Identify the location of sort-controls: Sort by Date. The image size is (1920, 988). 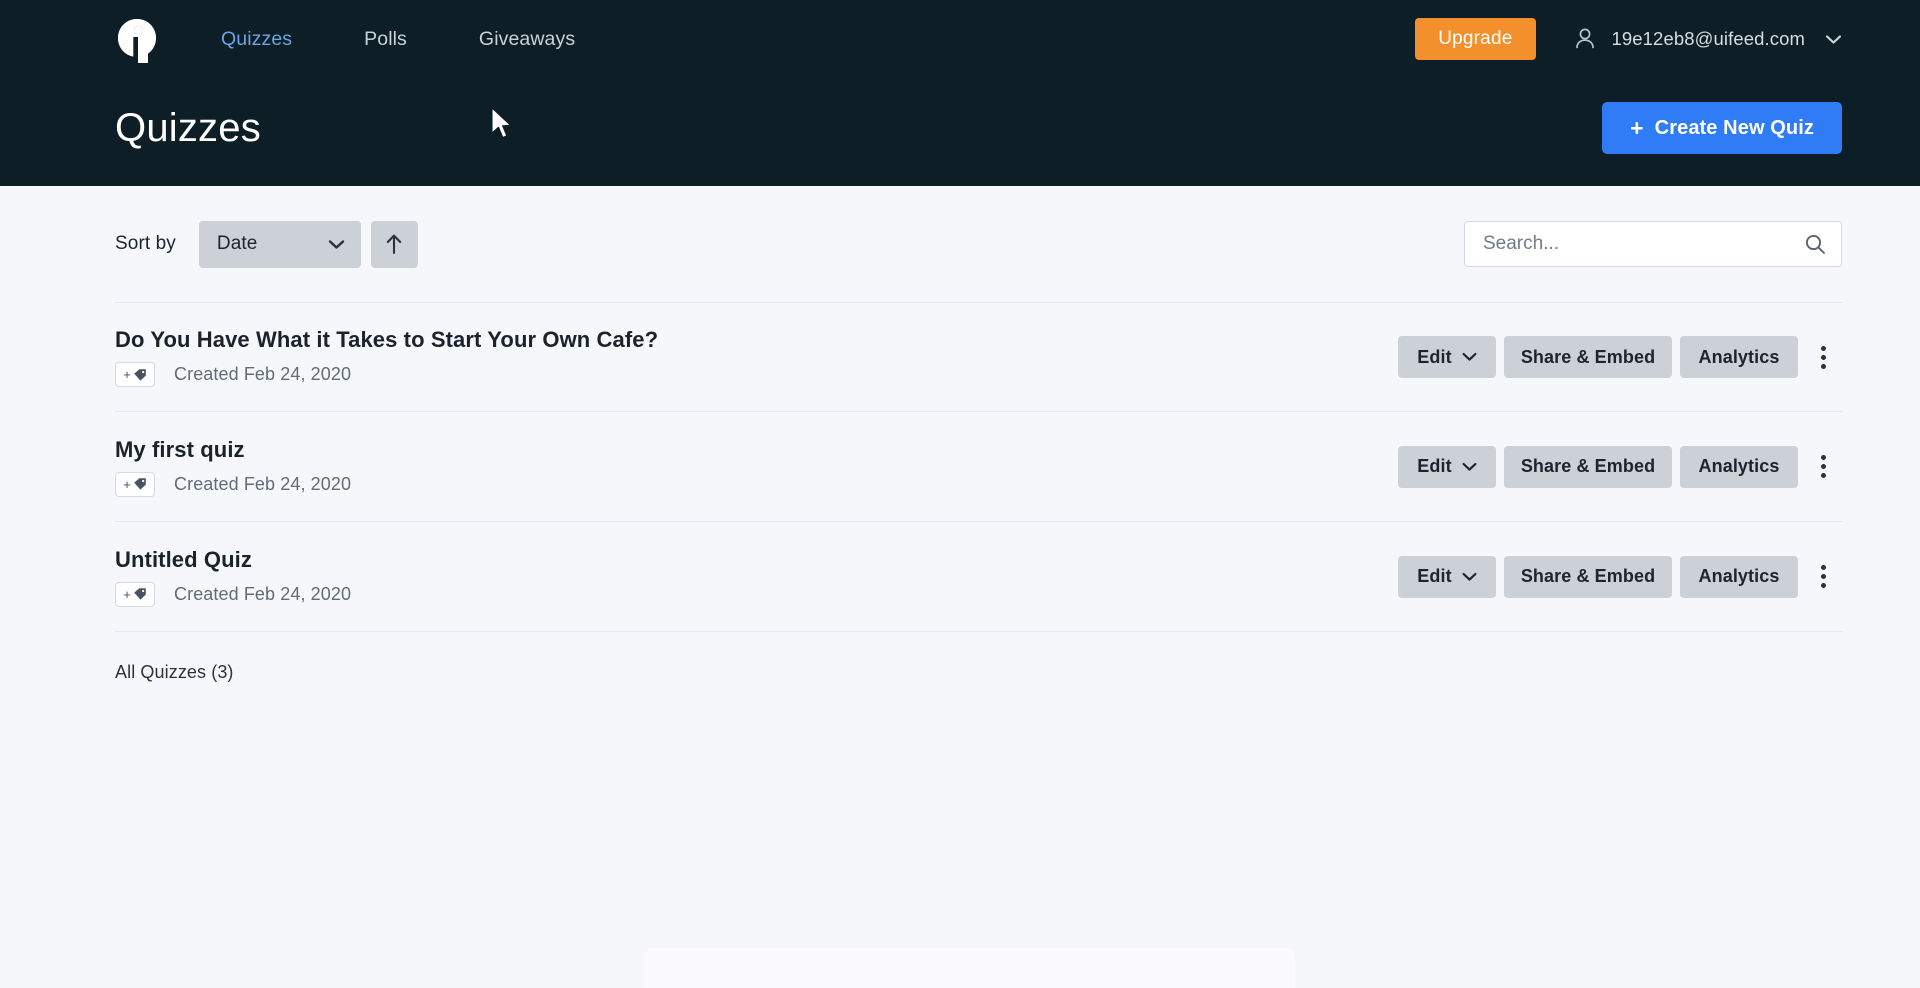
(266, 244).